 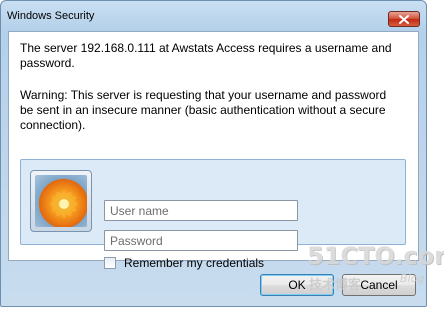 What do you see at coordinates (335, 285) in the screenshot?
I see `watermark-sub: 技术博客` at bounding box center [335, 285].